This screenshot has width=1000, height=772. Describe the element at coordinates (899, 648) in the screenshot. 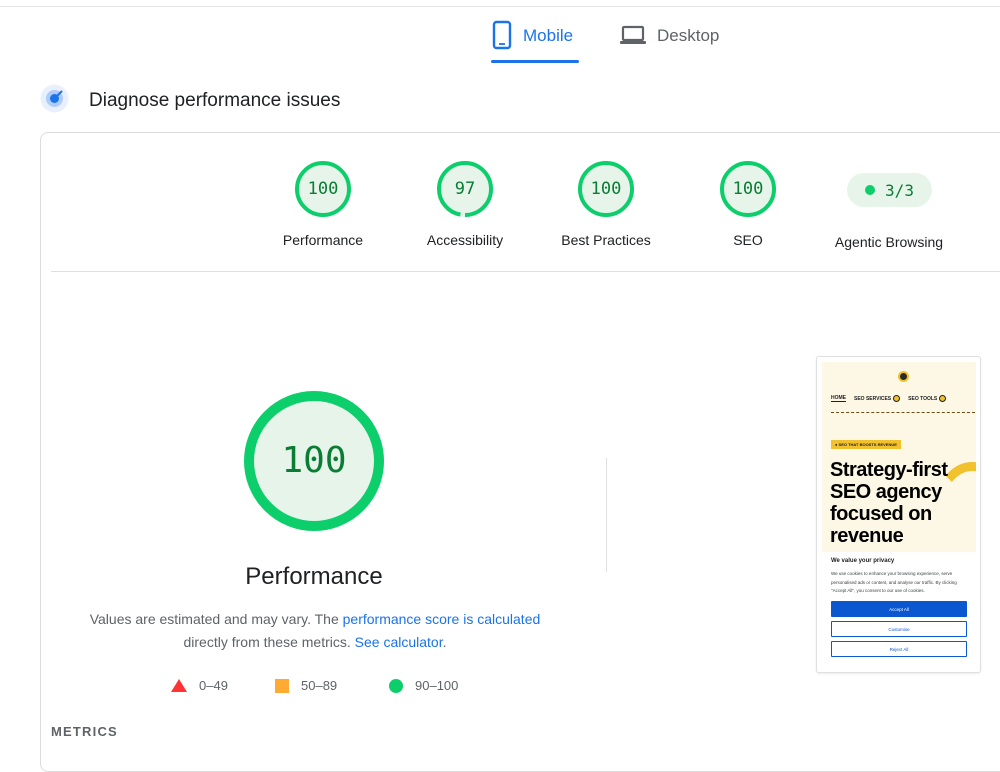

I see `cookie-reject-button: Reject All` at that location.